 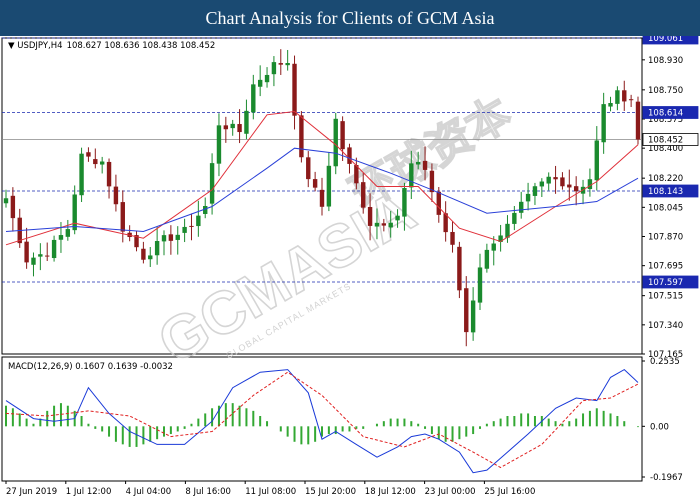 I want to click on x-tick-label: 11 Jul 08:00, so click(x=270, y=492).